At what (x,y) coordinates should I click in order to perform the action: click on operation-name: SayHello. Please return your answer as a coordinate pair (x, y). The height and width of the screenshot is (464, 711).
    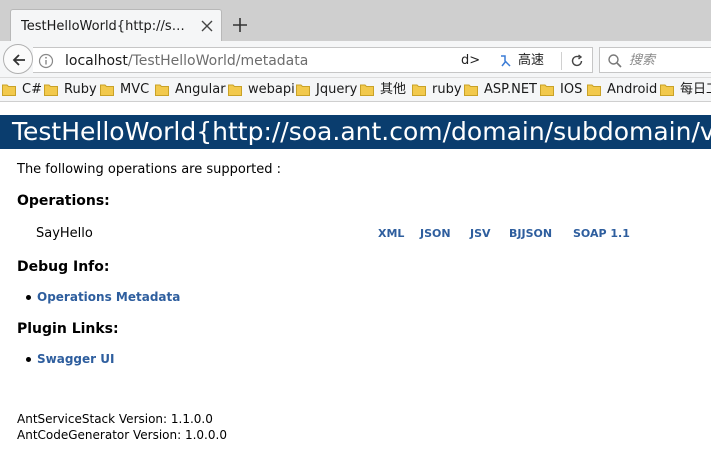
    Looking at the image, I should click on (64, 233).